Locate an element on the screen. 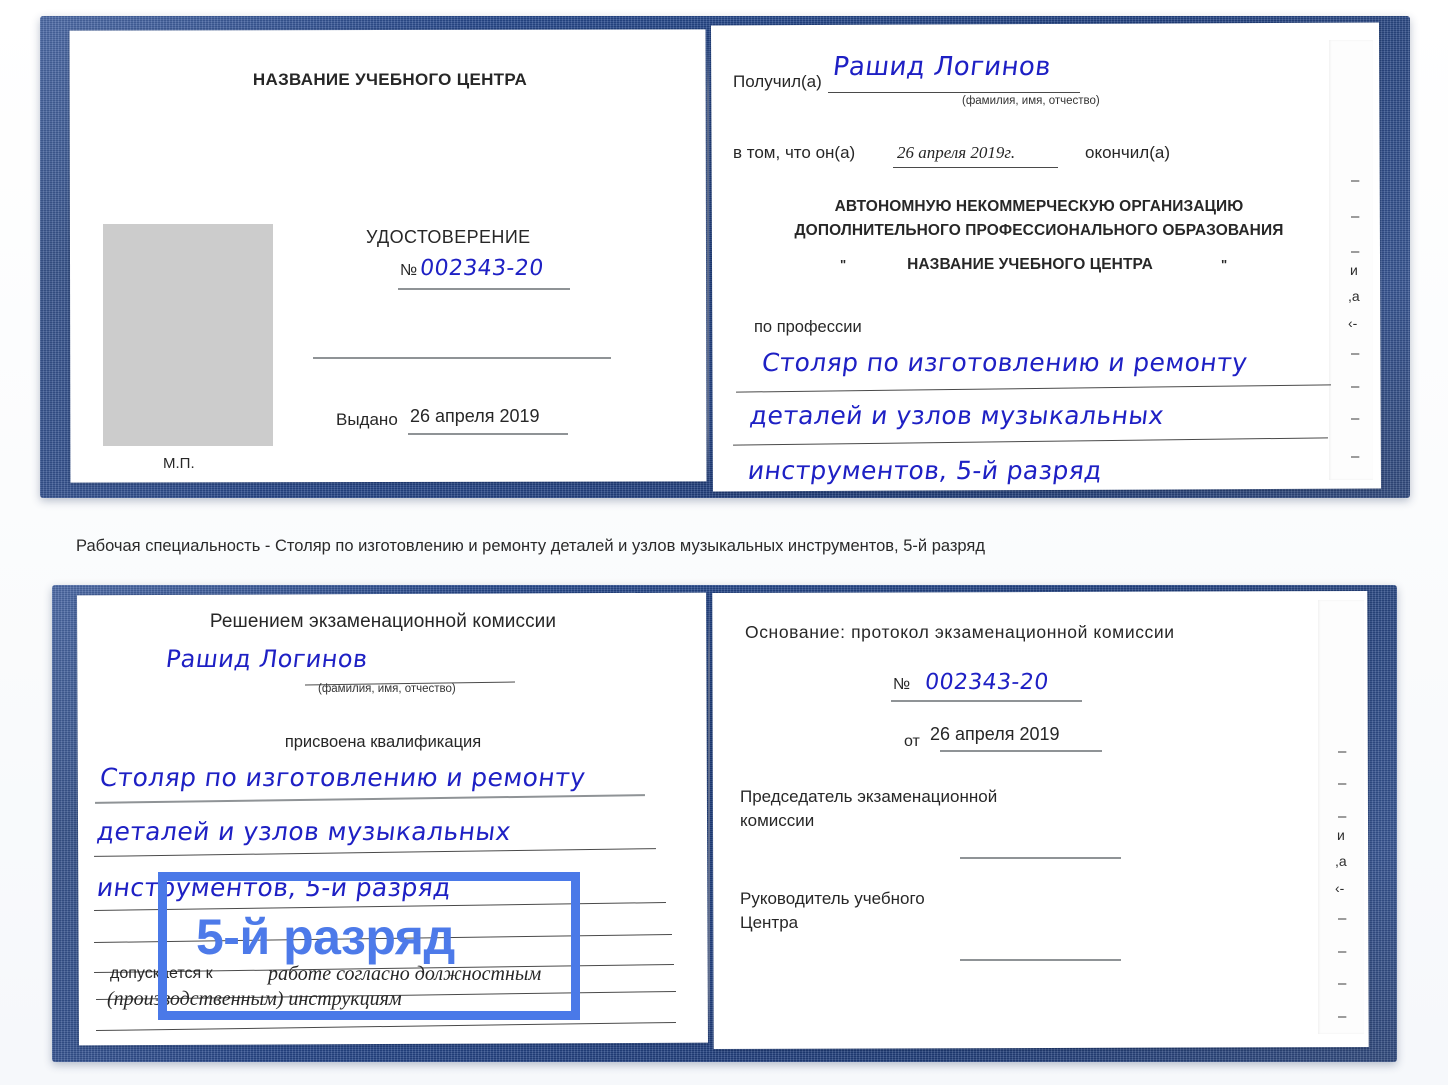  bottom-left-name: Рашид Логинов is located at coordinates (267, 659).